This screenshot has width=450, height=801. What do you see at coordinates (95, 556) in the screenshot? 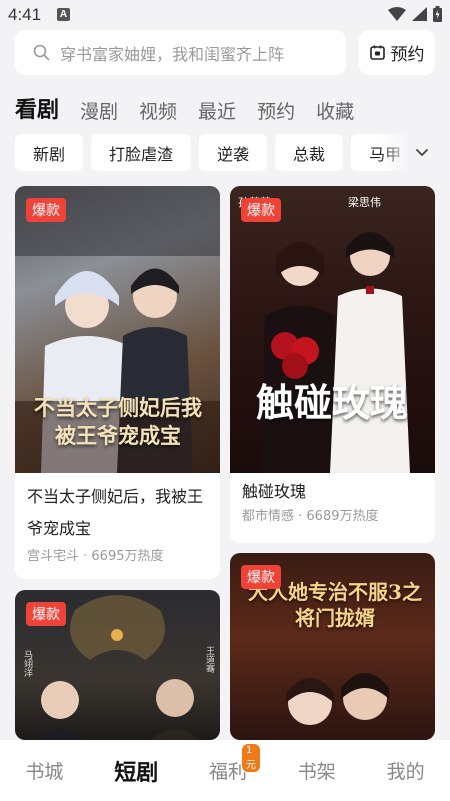
I see `drama-meta: 宫斗宅斗 · 6695万热度` at bounding box center [95, 556].